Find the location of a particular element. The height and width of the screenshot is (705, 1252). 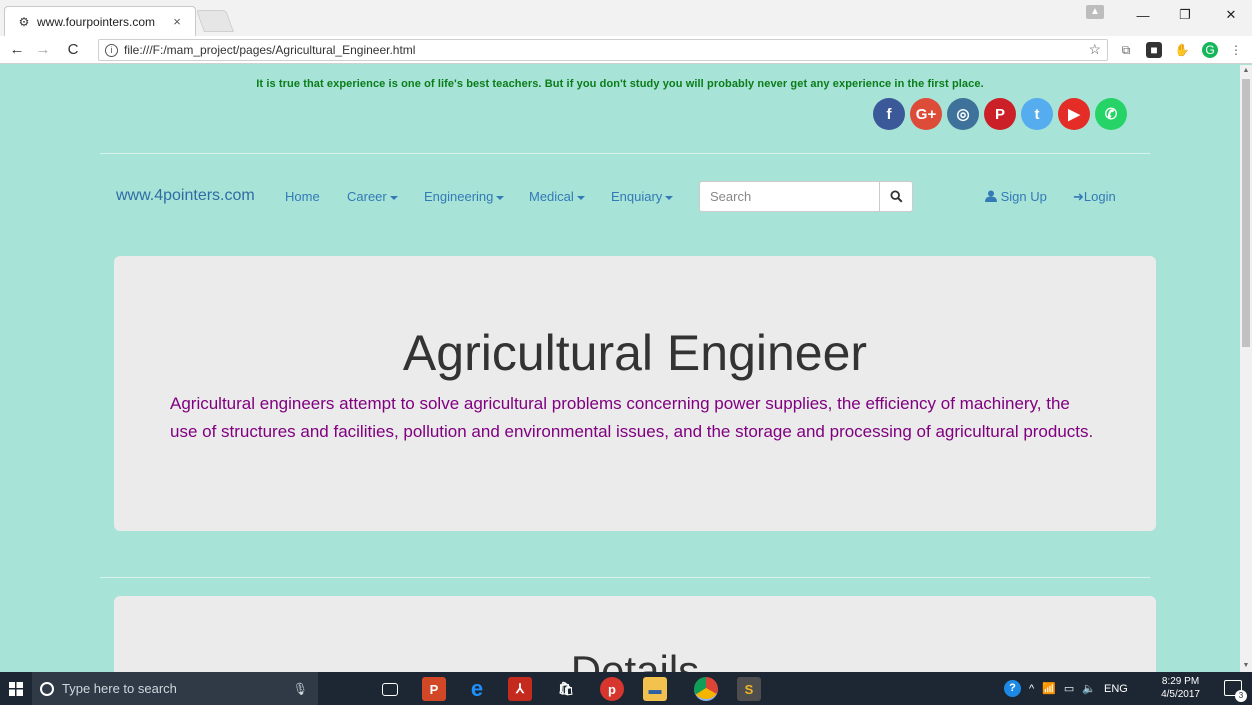

sublime-icon: S is located at coordinates (749, 689).